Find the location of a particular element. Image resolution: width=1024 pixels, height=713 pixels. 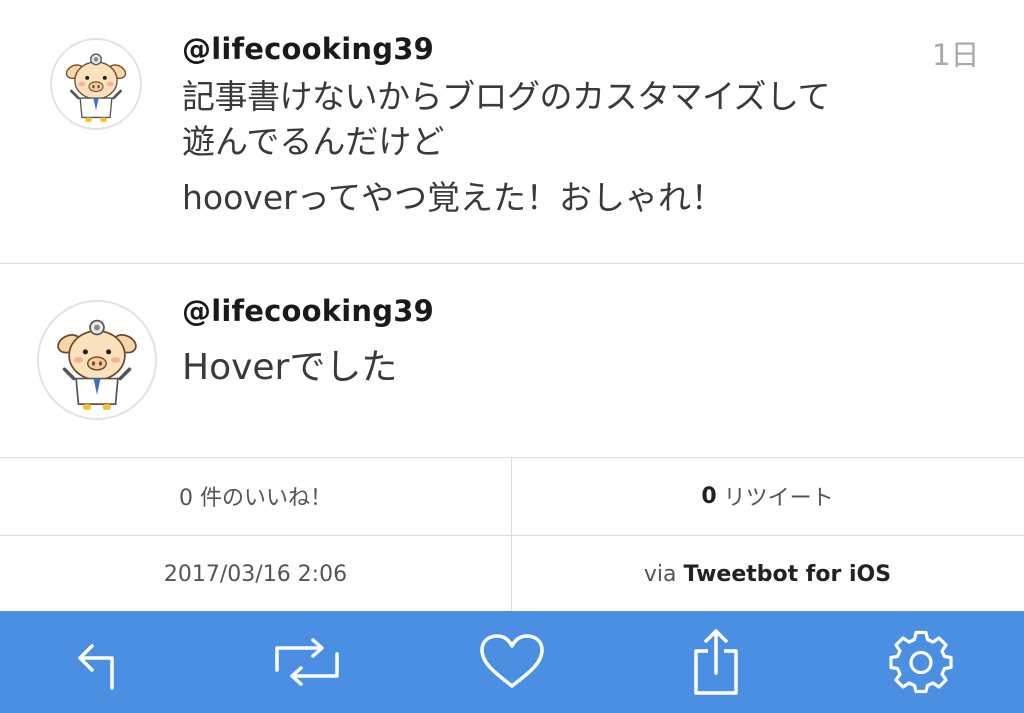

via-prefix: via is located at coordinates (663, 574).